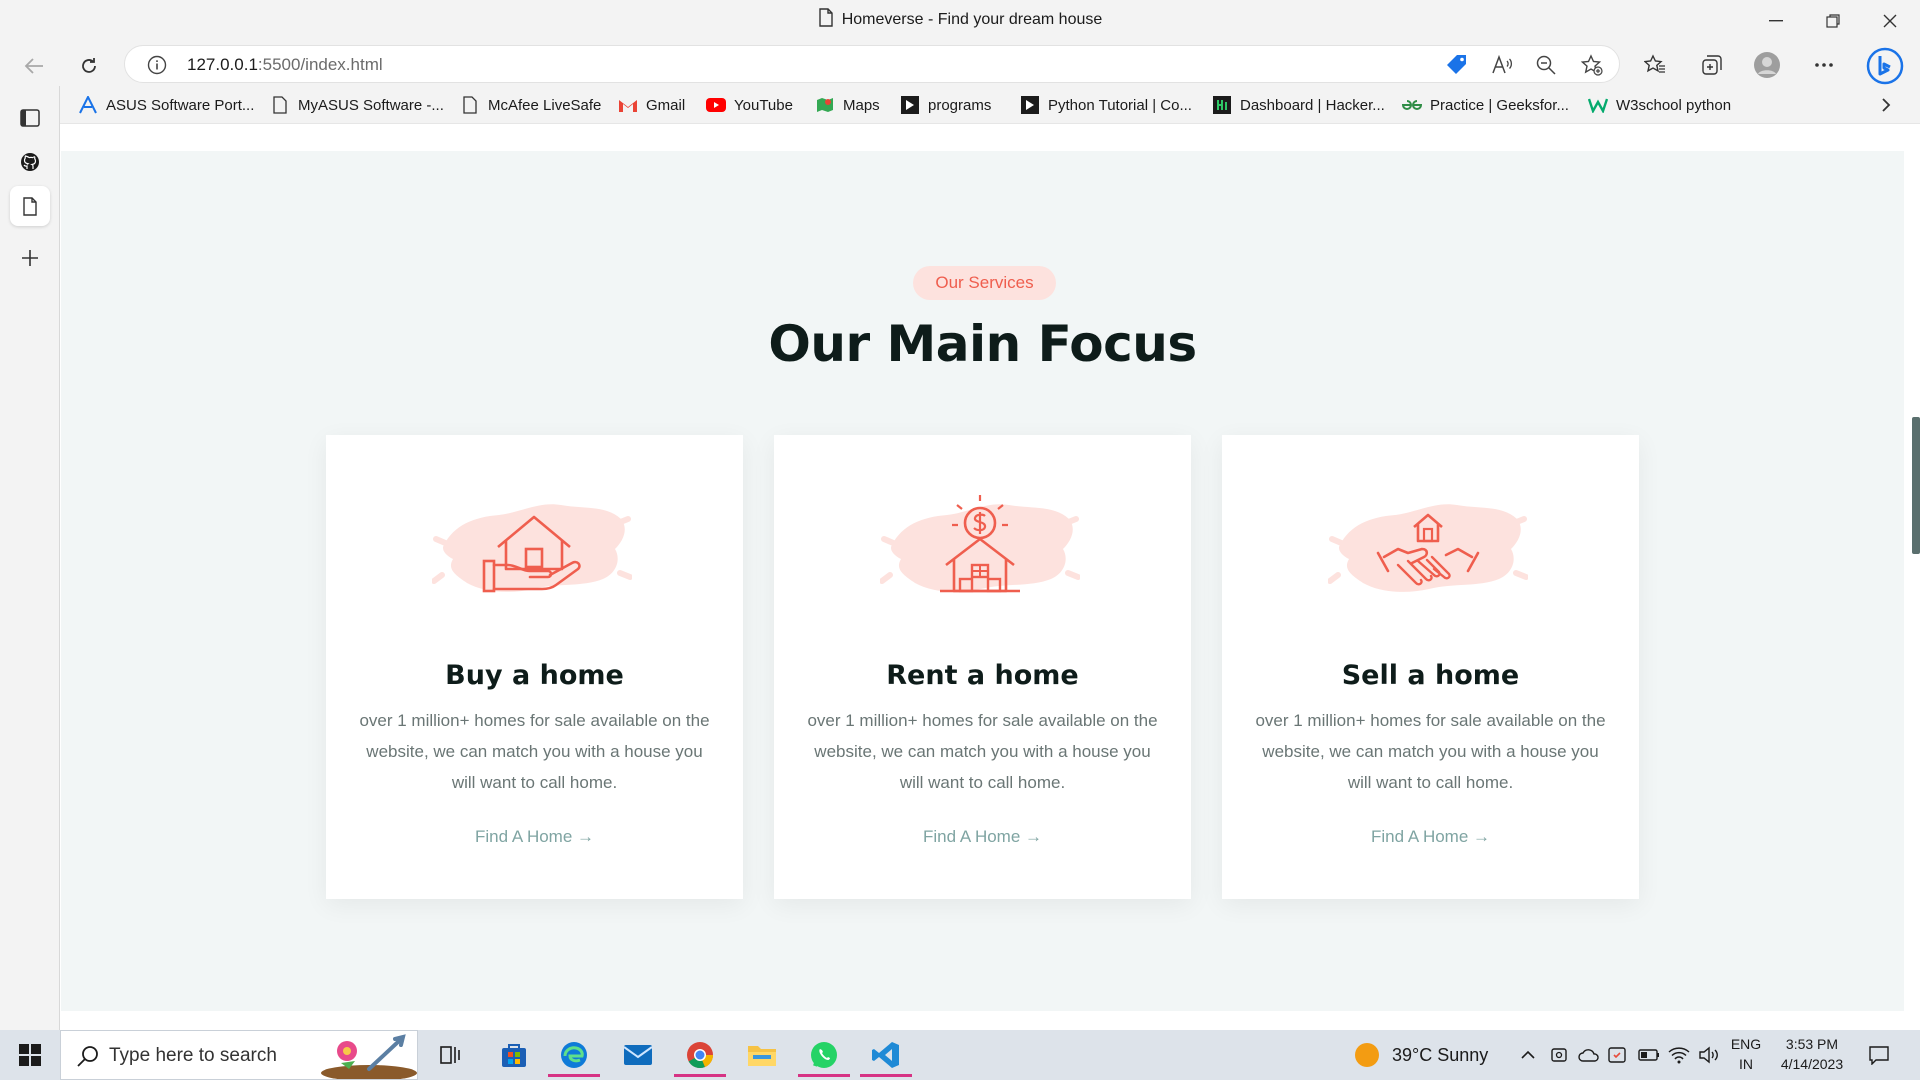 Image resolution: width=1920 pixels, height=1080 pixels. I want to click on w3schools-icon, so click(1598, 105).